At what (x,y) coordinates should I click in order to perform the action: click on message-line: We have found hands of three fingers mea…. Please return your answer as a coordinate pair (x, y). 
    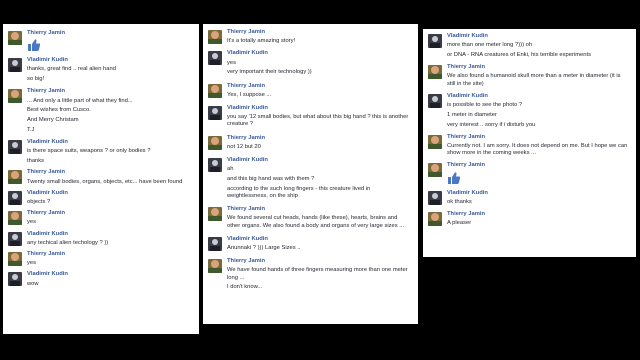
    Looking at the image, I should click on (317, 274).